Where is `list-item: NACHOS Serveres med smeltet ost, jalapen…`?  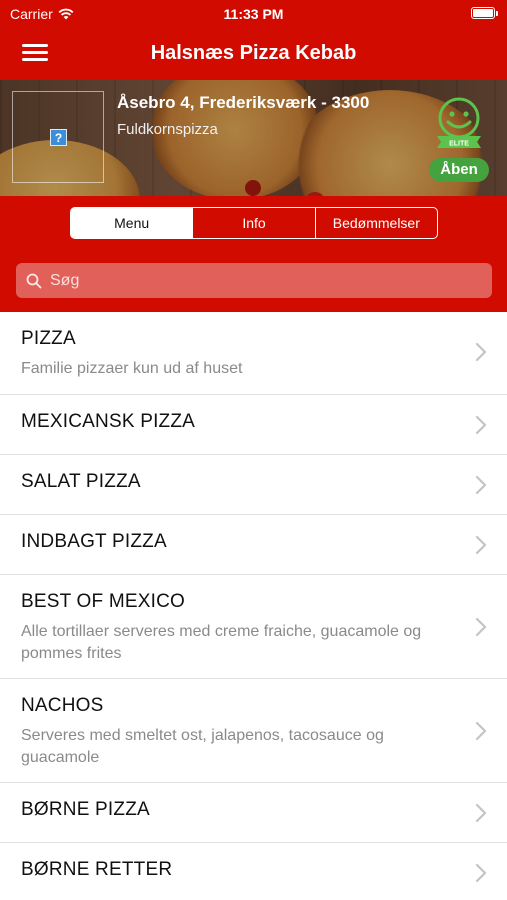 list-item: NACHOS Serveres med smeltet ost, jalapen… is located at coordinates (253, 731).